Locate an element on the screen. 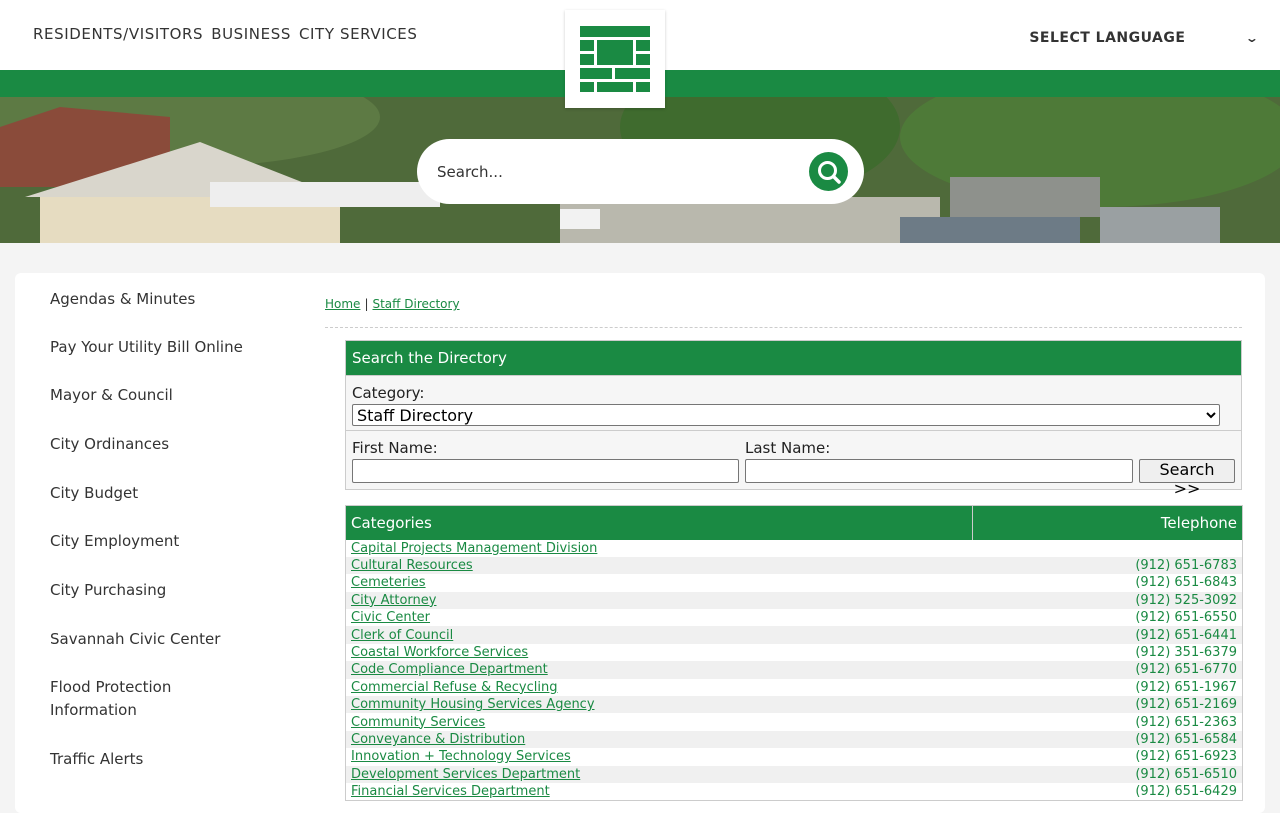  search-button is located at coordinates (828, 171).